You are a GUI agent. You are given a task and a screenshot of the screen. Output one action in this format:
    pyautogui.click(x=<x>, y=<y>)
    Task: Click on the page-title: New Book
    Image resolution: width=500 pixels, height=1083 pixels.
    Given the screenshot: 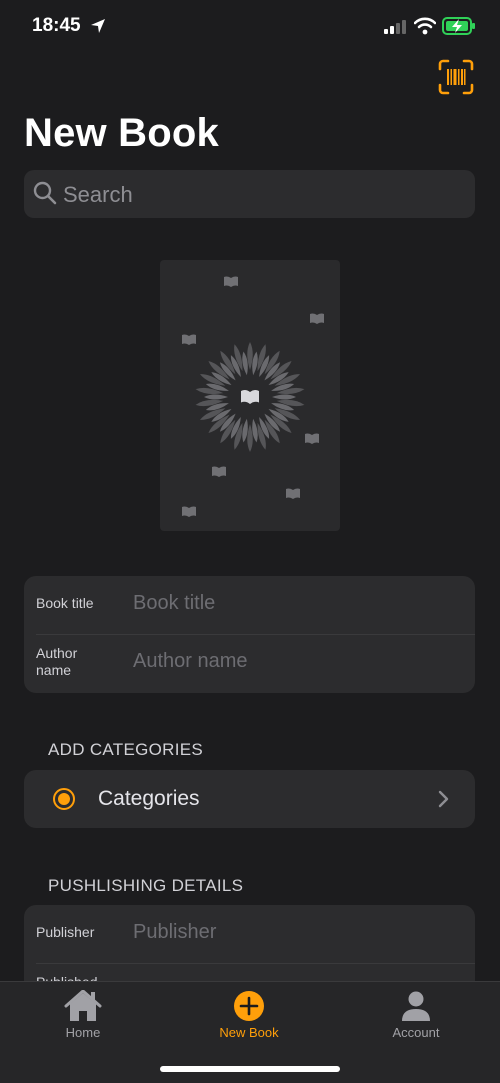 What is the action you would take?
    pyautogui.click(x=121, y=133)
    